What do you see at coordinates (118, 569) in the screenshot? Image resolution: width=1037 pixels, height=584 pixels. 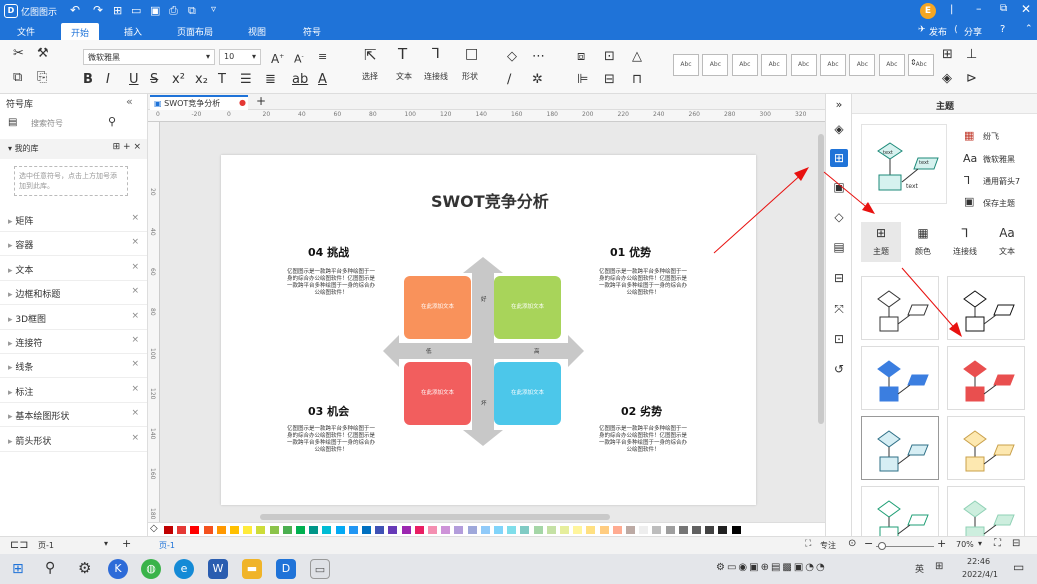 I see `app-k-icon: K` at bounding box center [118, 569].